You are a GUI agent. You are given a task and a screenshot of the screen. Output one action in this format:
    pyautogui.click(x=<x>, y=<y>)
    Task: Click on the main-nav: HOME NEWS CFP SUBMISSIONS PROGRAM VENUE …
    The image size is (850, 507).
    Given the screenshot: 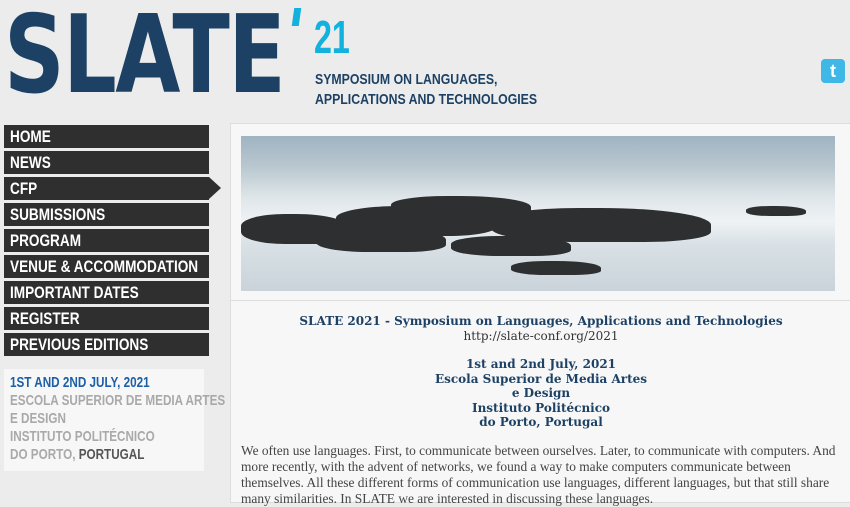 What is the action you would take?
    pyautogui.click(x=112, y=242)
    